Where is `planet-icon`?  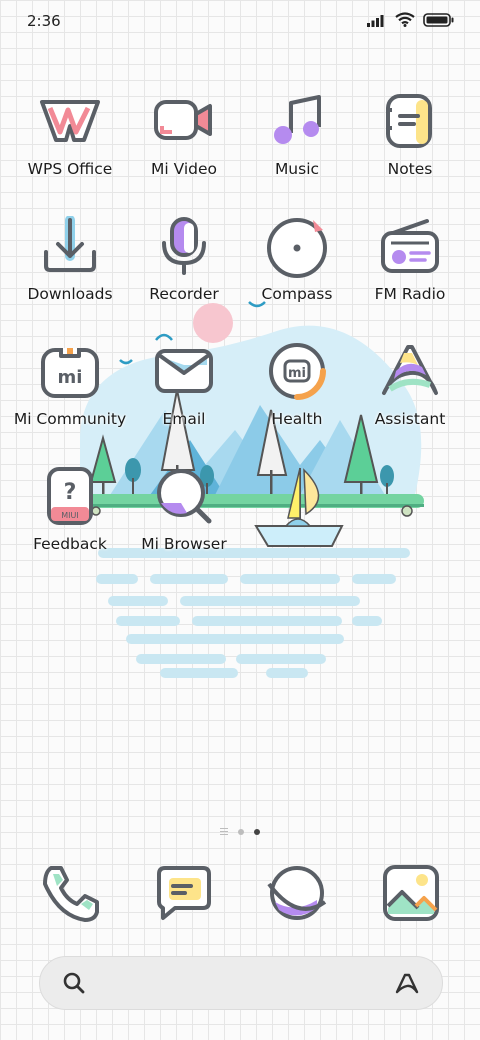 planet-icon is located at coordinates (297, 893).